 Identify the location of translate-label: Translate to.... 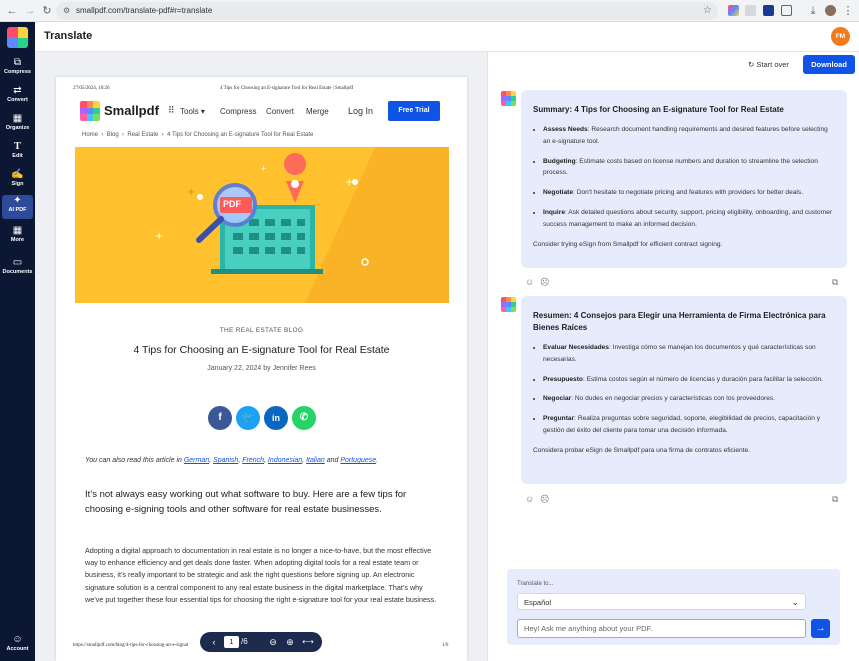
(535, 584).